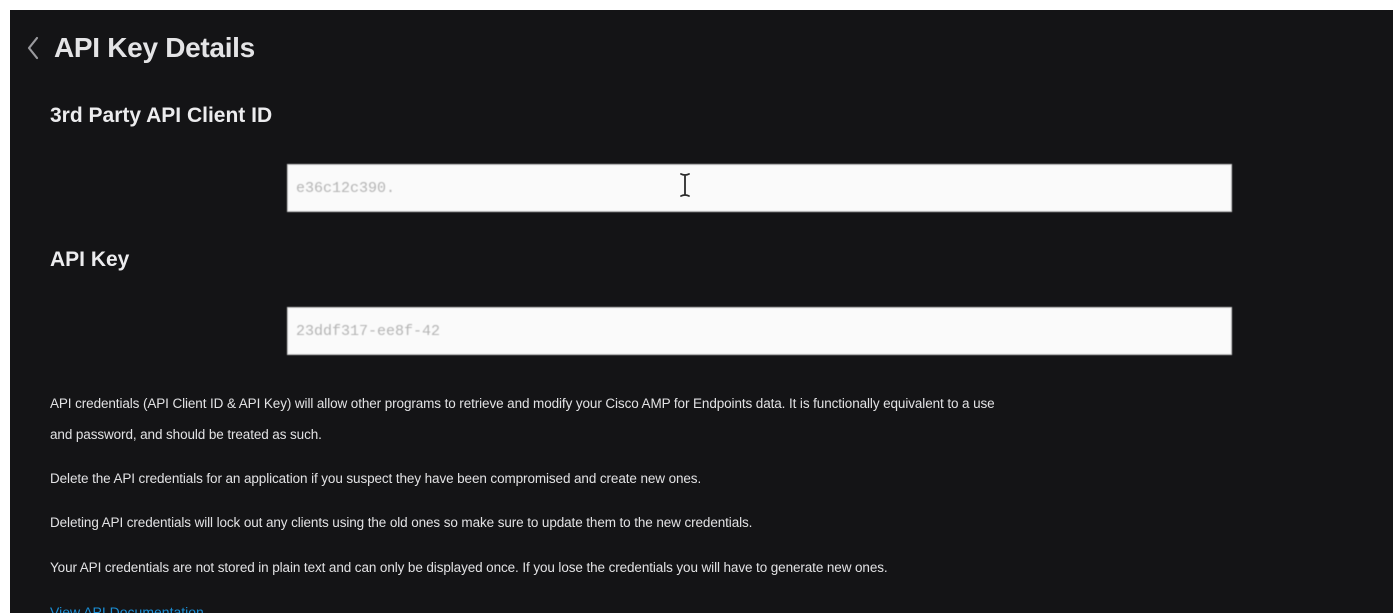  What do you see at coordinates (685, 185) in the screenshot?
I see `text-cursor-icon` at bounding box center [685, 185].